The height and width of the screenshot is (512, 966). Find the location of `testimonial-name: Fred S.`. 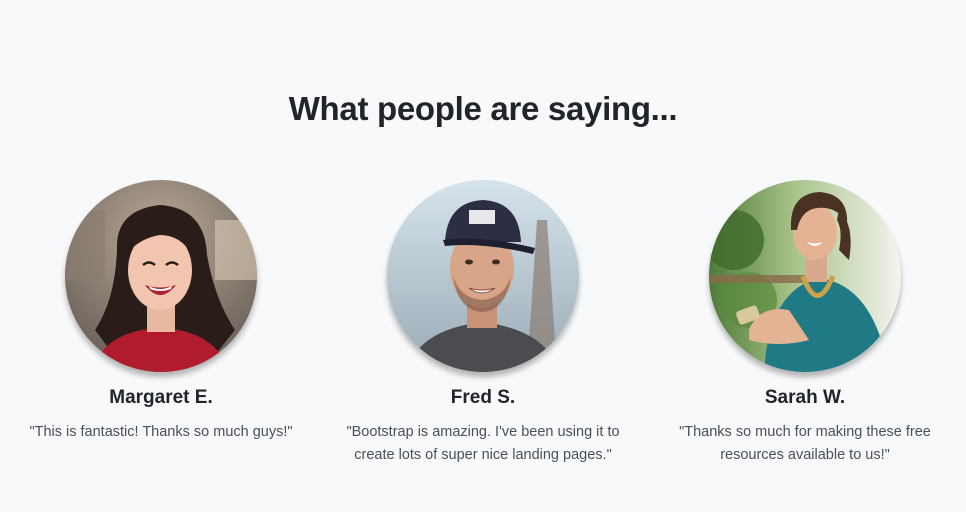

testimonial-name: Fred S. is located at coordinates (483, 397).